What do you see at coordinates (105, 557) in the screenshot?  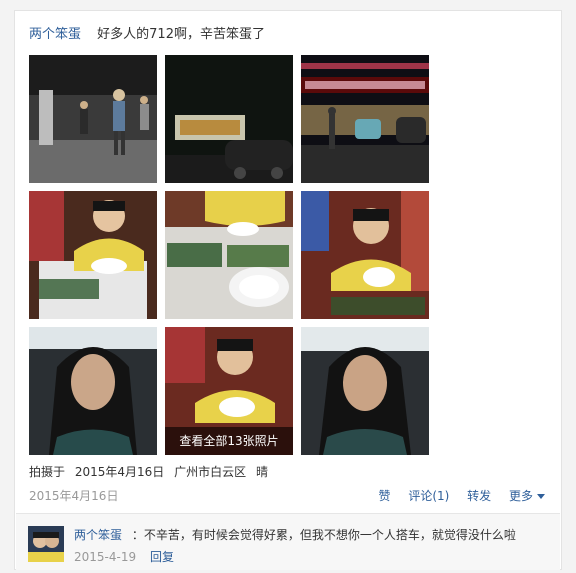 I see `comment-date: 2015-4-19` at bounding box center [105, 557].